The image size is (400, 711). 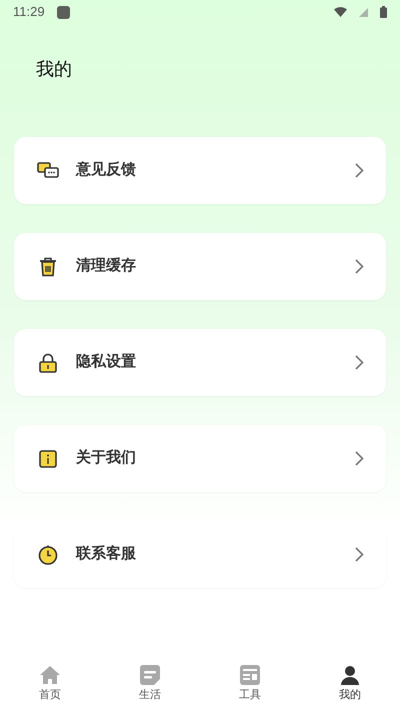 What do you see at coordinates (48, 459) in the screenshot?
I see `info-icon` at bounding box center [48, 459].